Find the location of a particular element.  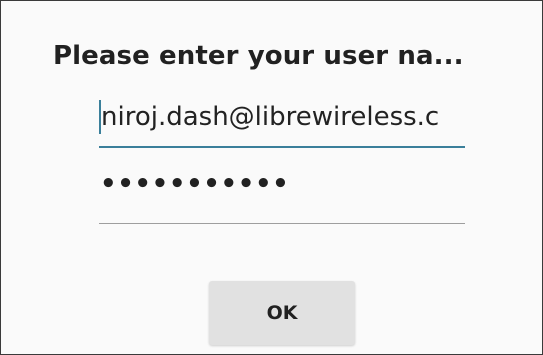

password-field: ••••••••••• is located at coordinates (282, 196).